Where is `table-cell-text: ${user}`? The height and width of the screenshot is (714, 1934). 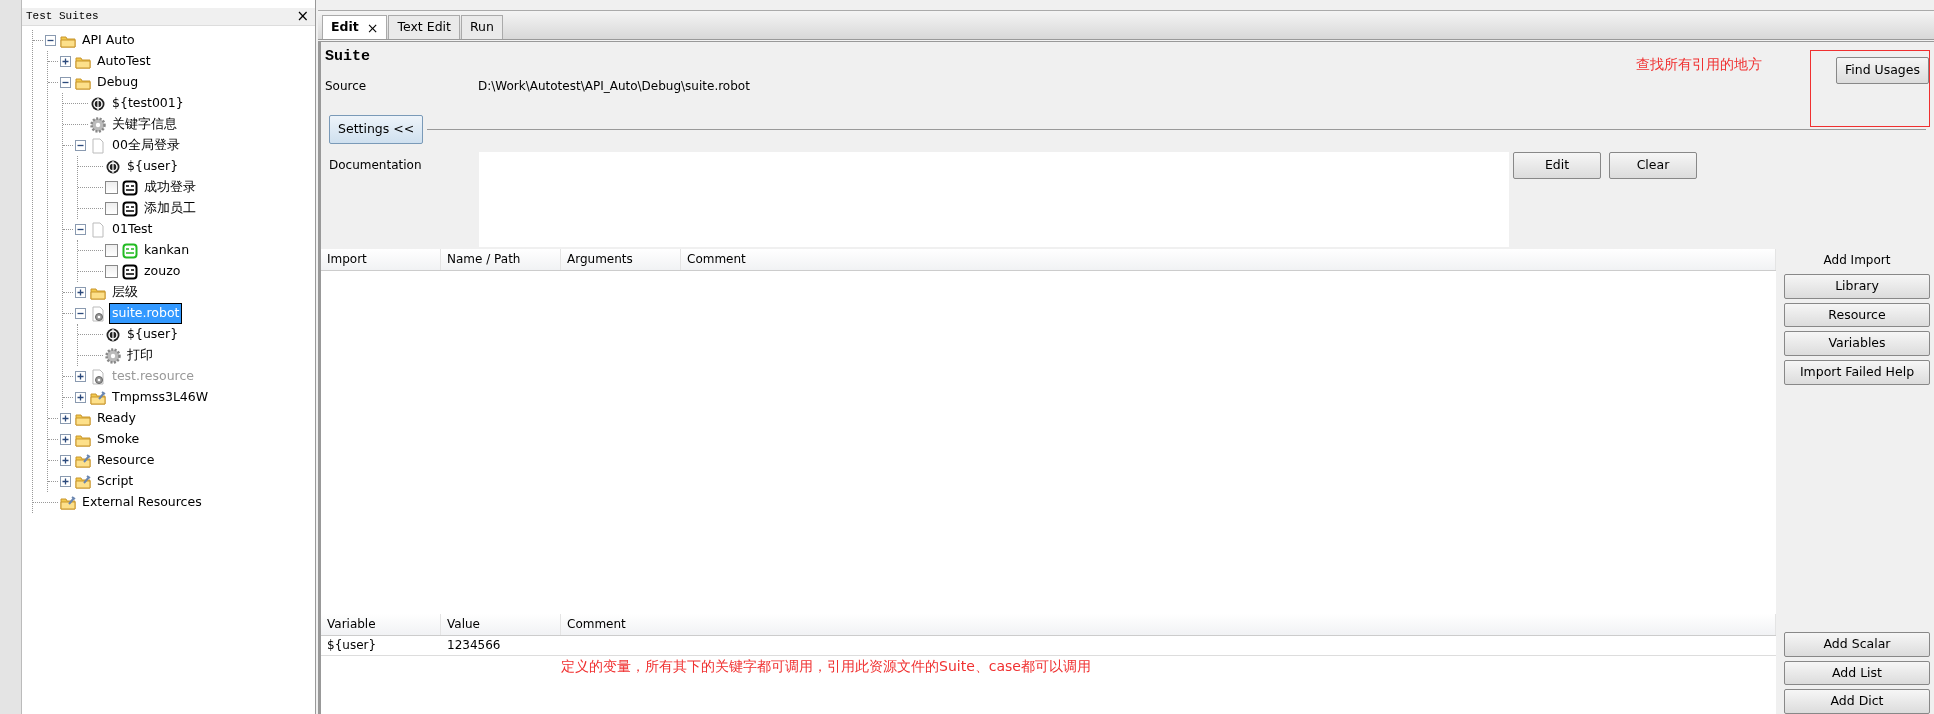 table-cell-text: ${user} is located at coordinates (352, 646).